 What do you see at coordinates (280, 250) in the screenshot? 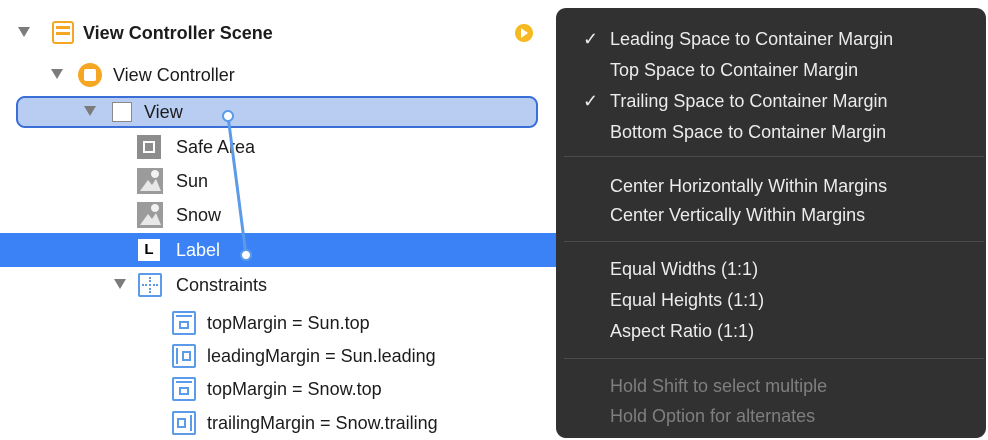
I see `label-row: L Label` at bounding box center [280, 250].